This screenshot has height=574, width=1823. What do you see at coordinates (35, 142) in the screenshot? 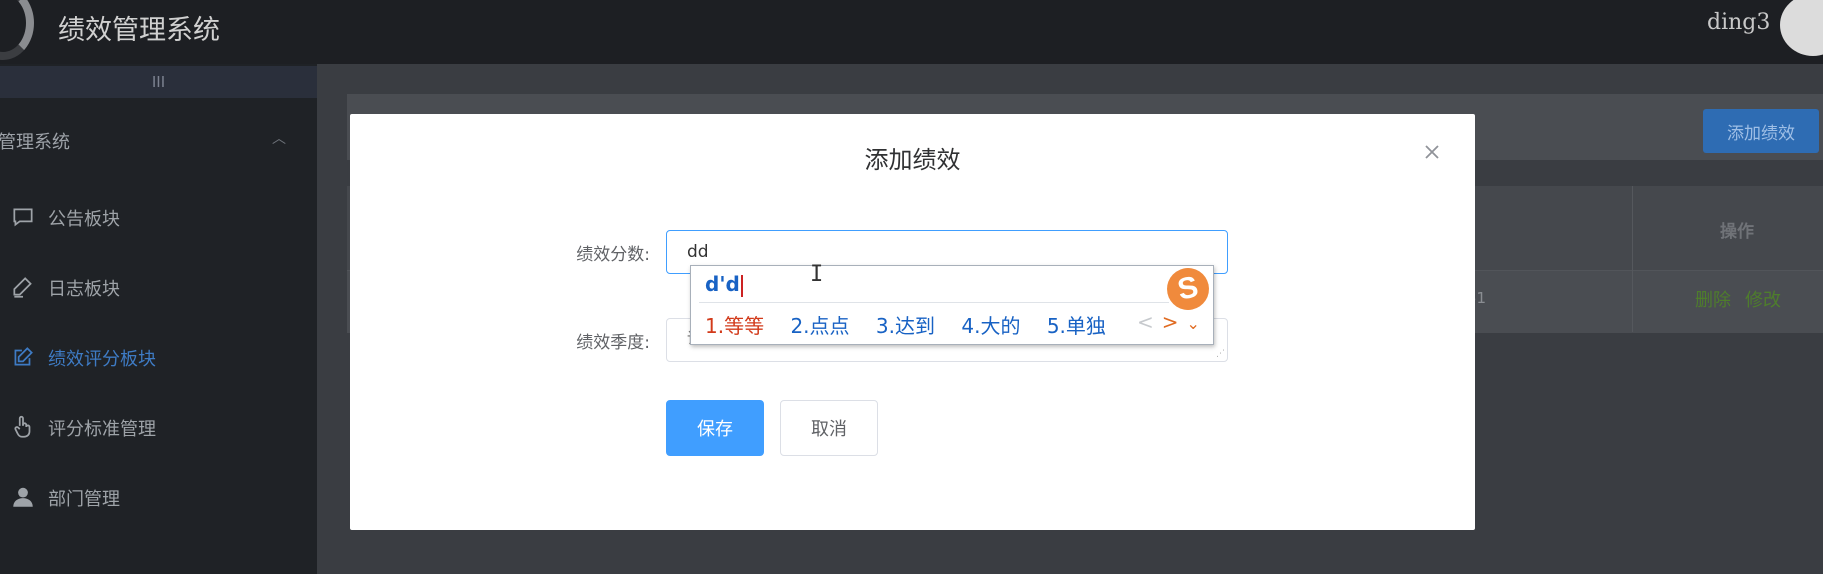
I see `menu-group-label: 管理系统` at bounding box center [35, 142].